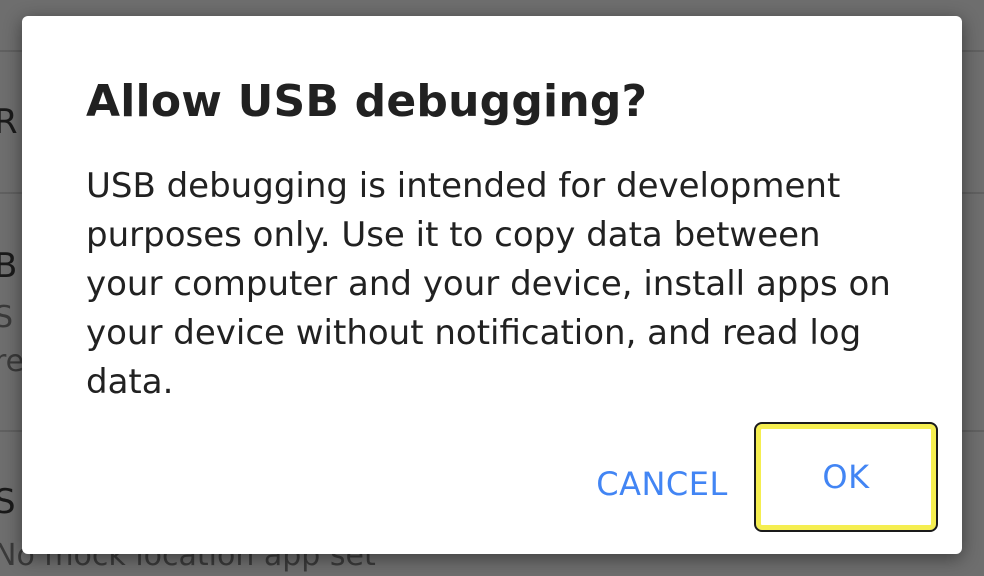  What do you see at coordinates (846, 477) in the screenshot?
I see `ok-button: OK` at bounding box center [846, 477].